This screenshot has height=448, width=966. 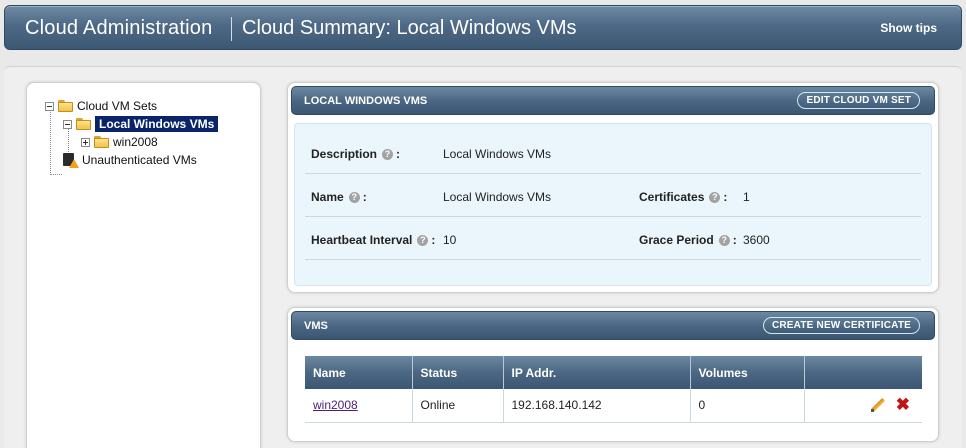 I want to click on panel-header: VMS CREATE NEW CERTIFICATE, so click(x=613, y=325).